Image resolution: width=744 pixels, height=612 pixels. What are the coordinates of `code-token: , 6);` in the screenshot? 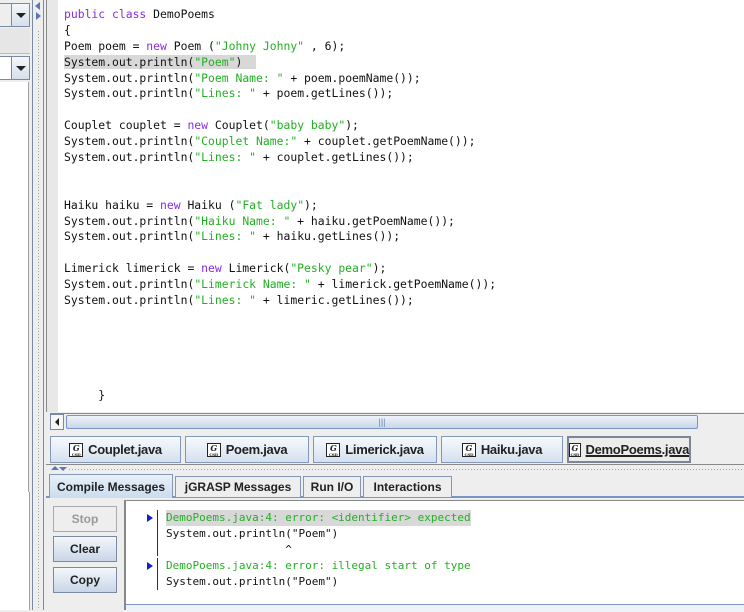 It's located at (325, 45).